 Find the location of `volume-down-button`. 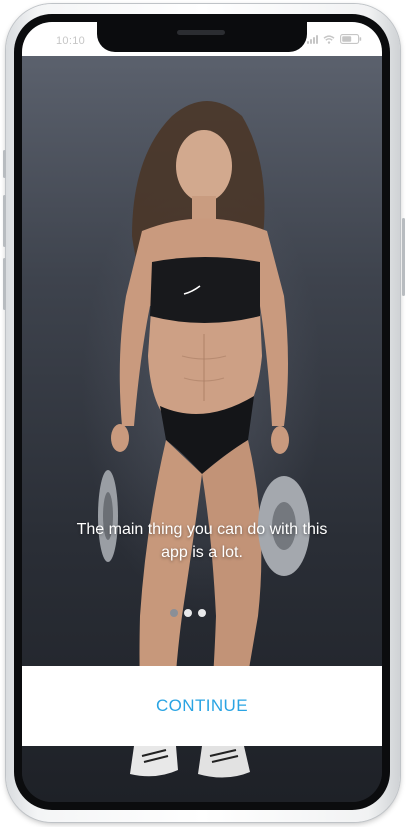

volume-down-button is located at coordinates (4, 284).